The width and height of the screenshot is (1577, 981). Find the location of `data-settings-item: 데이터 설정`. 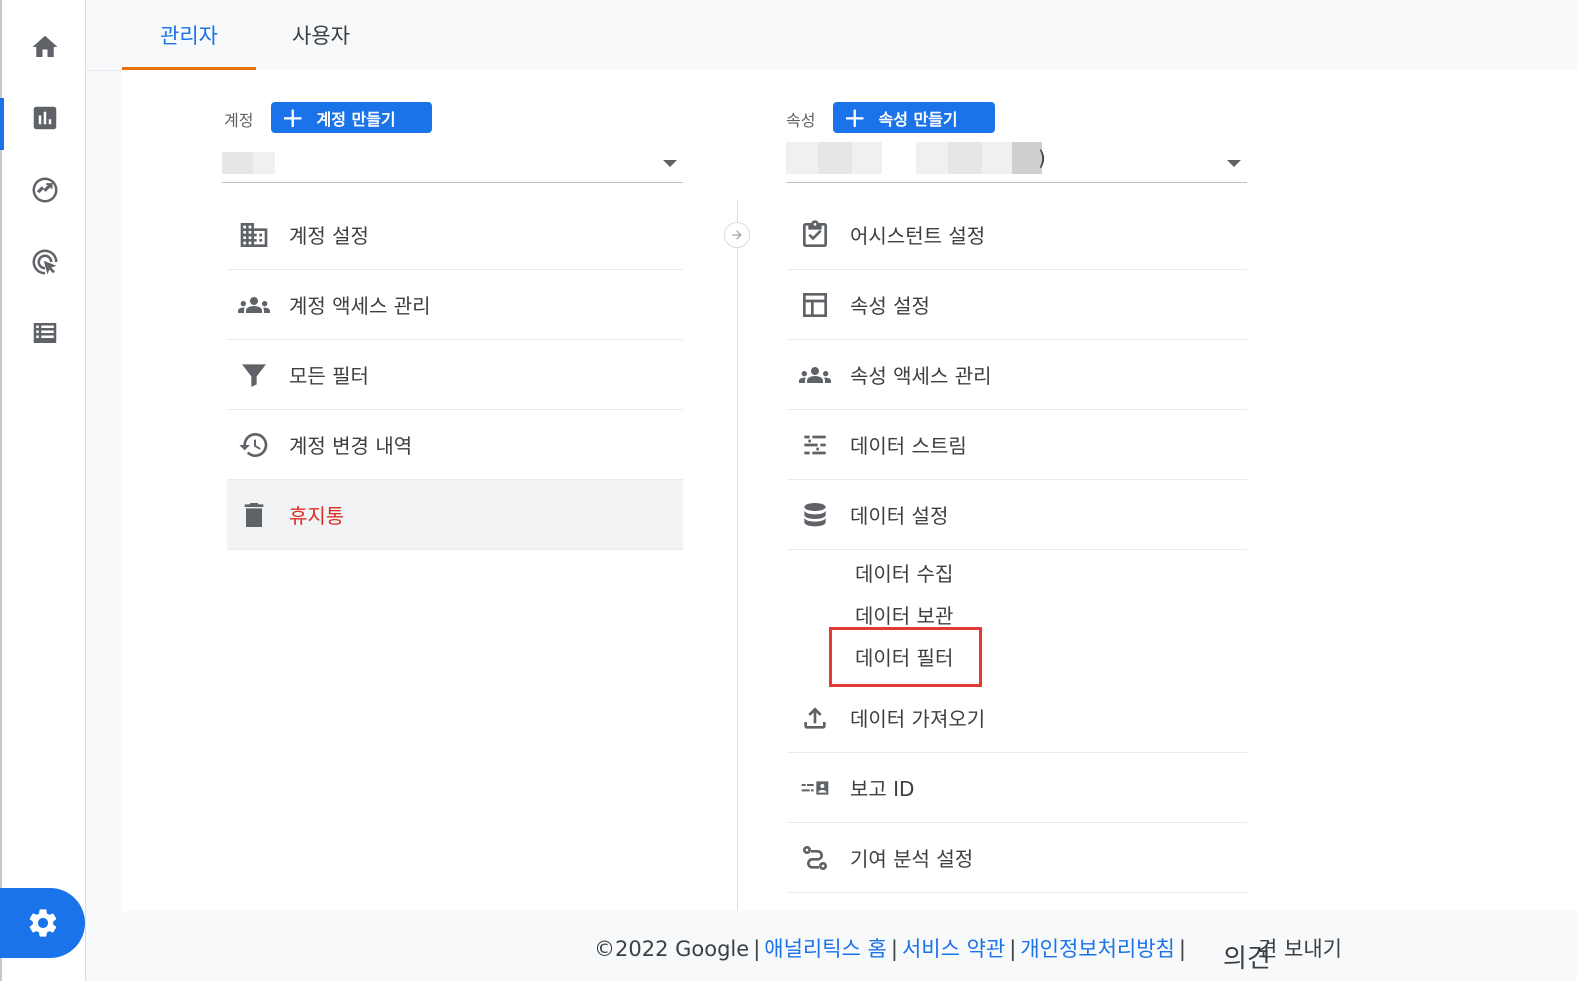

data-settings-item: 데이터 설정 is located at coordinates (1017, 515).